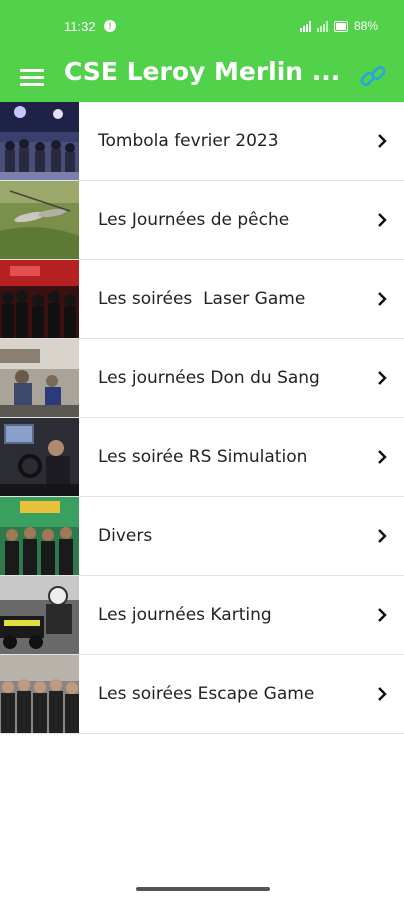  What do you see at coordinates (365, 26) in the screenshot?
I see `battery-level: 88%` at bounding box center [365, 26].